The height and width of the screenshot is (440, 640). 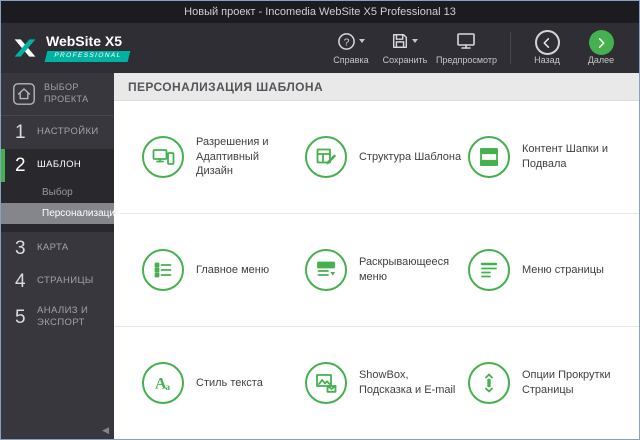 What do you see at coordinates (386, 383) in the screenshot?
I see `option-showbox-tooltip-email: ShowBox, Подсказка и E-mail` at bounding box center [386, 383].